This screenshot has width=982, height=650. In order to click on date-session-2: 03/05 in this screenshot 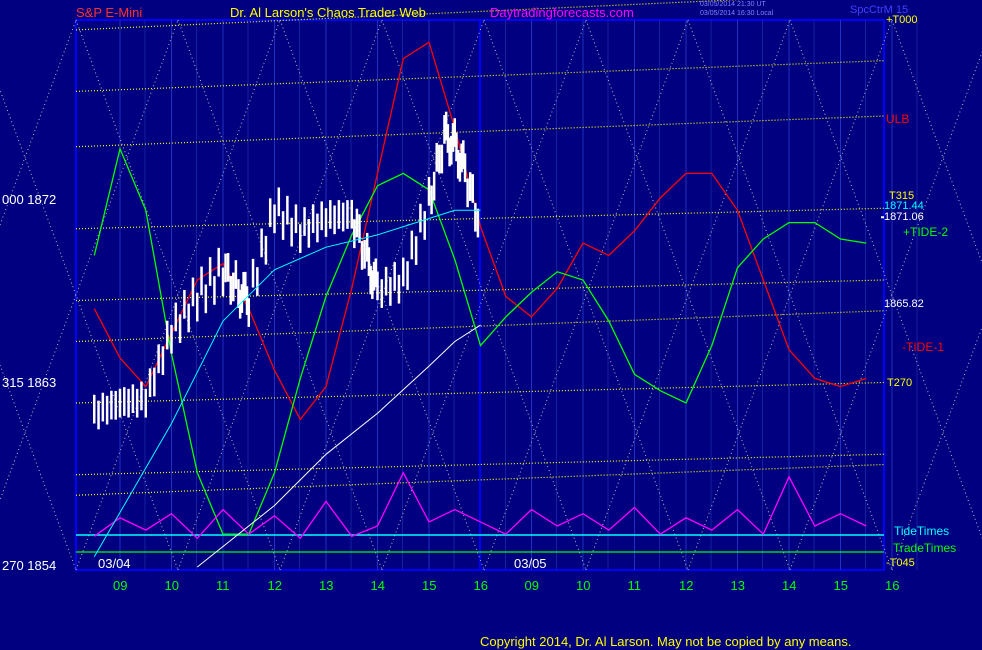, I will do `click(530, 563)`.